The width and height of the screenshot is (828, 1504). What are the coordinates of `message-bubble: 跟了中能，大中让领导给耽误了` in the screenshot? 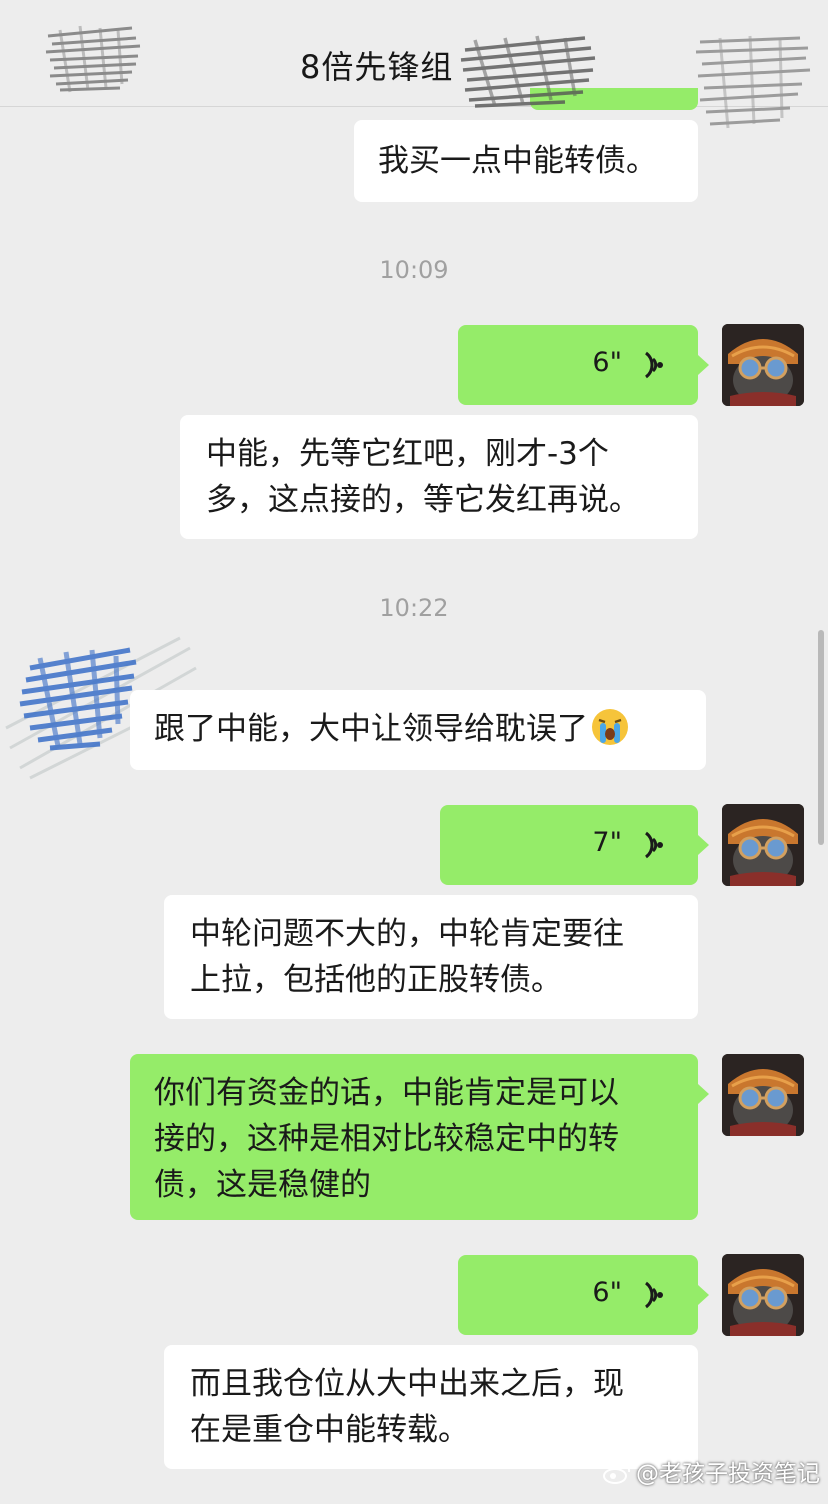 It's located at (418, 730).